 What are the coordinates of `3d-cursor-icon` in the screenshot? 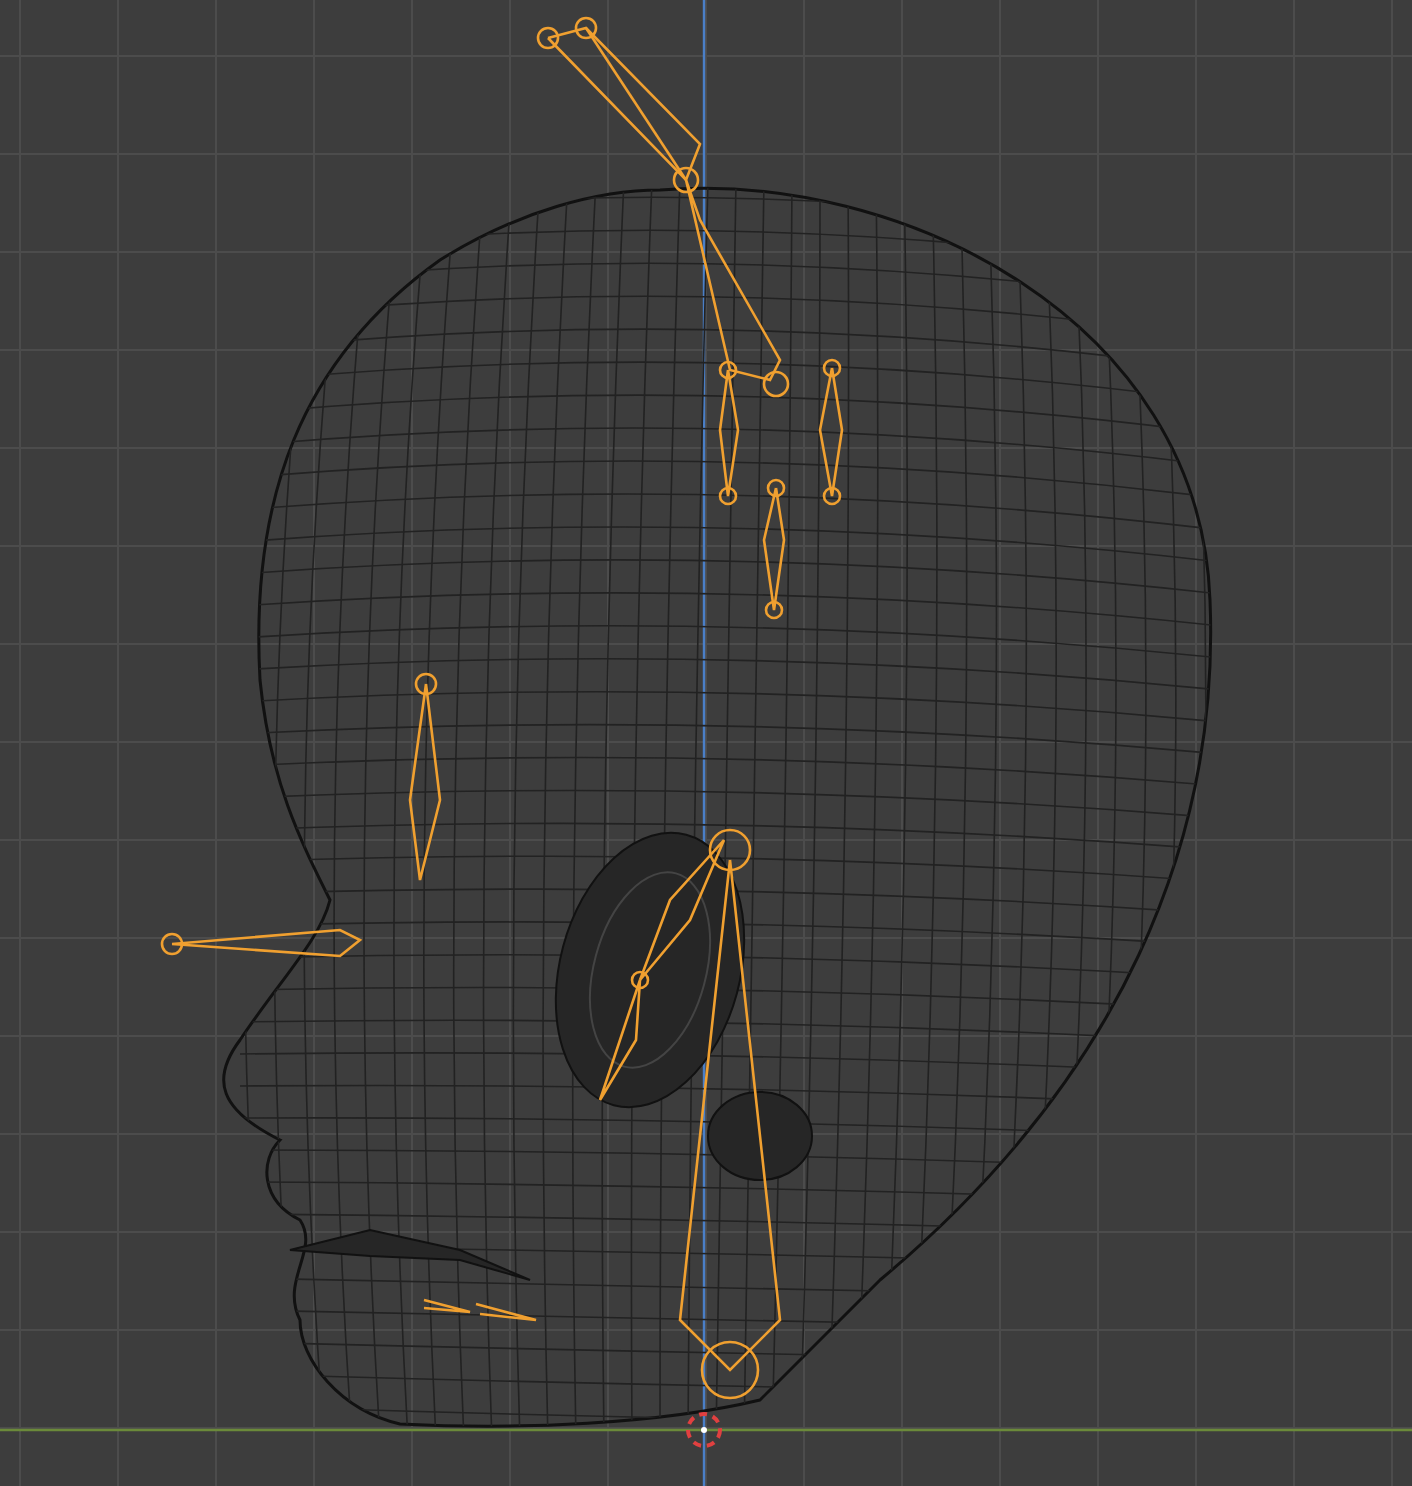 It's located at (704, 1430).